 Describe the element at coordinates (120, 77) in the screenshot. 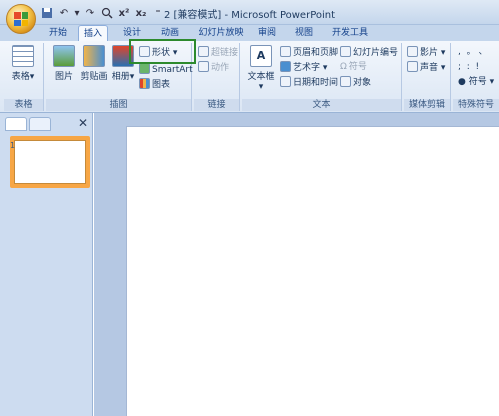

I see `album-label: 相册` at that location.